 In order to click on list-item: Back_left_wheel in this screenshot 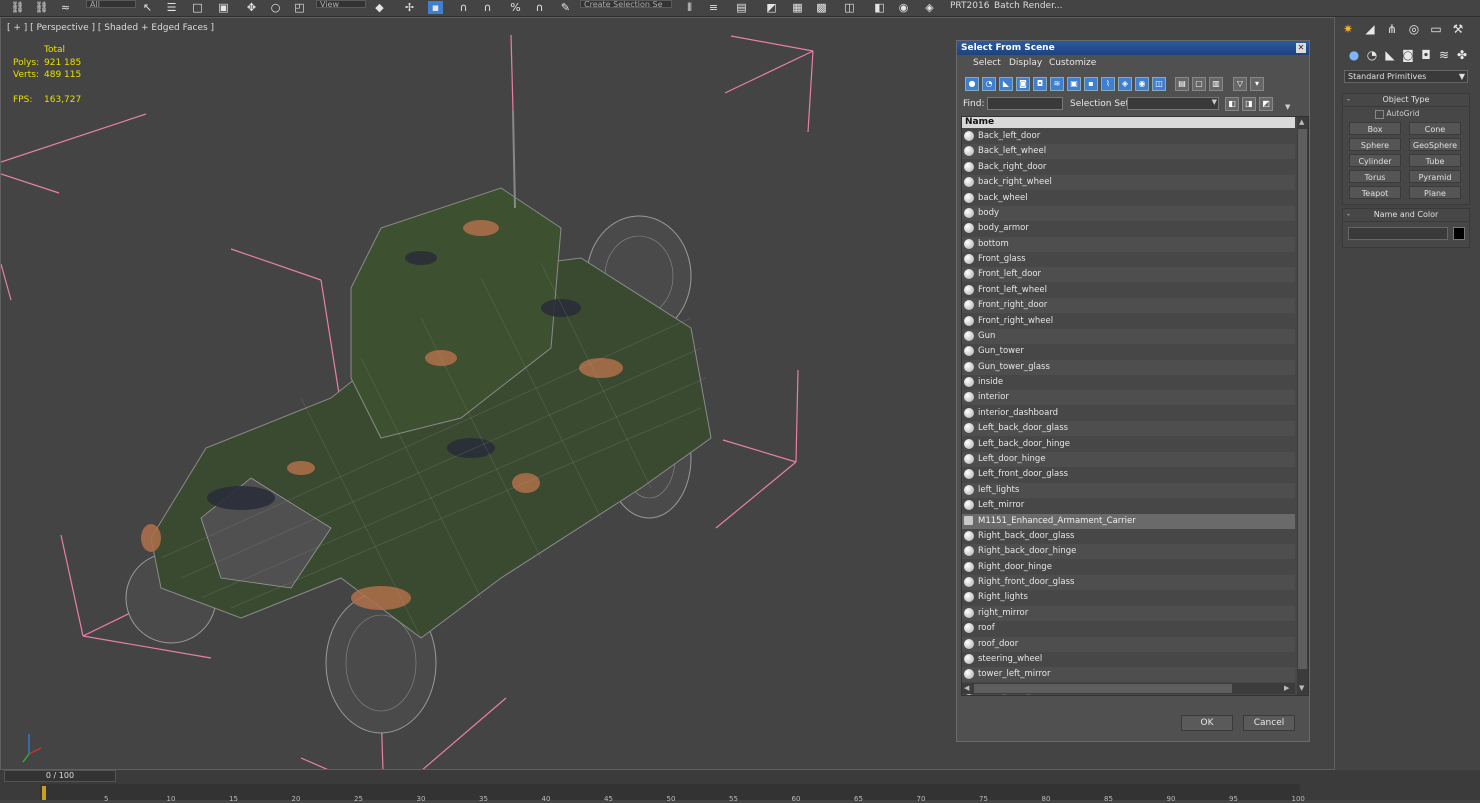, I will do `click(1128, 152)`.